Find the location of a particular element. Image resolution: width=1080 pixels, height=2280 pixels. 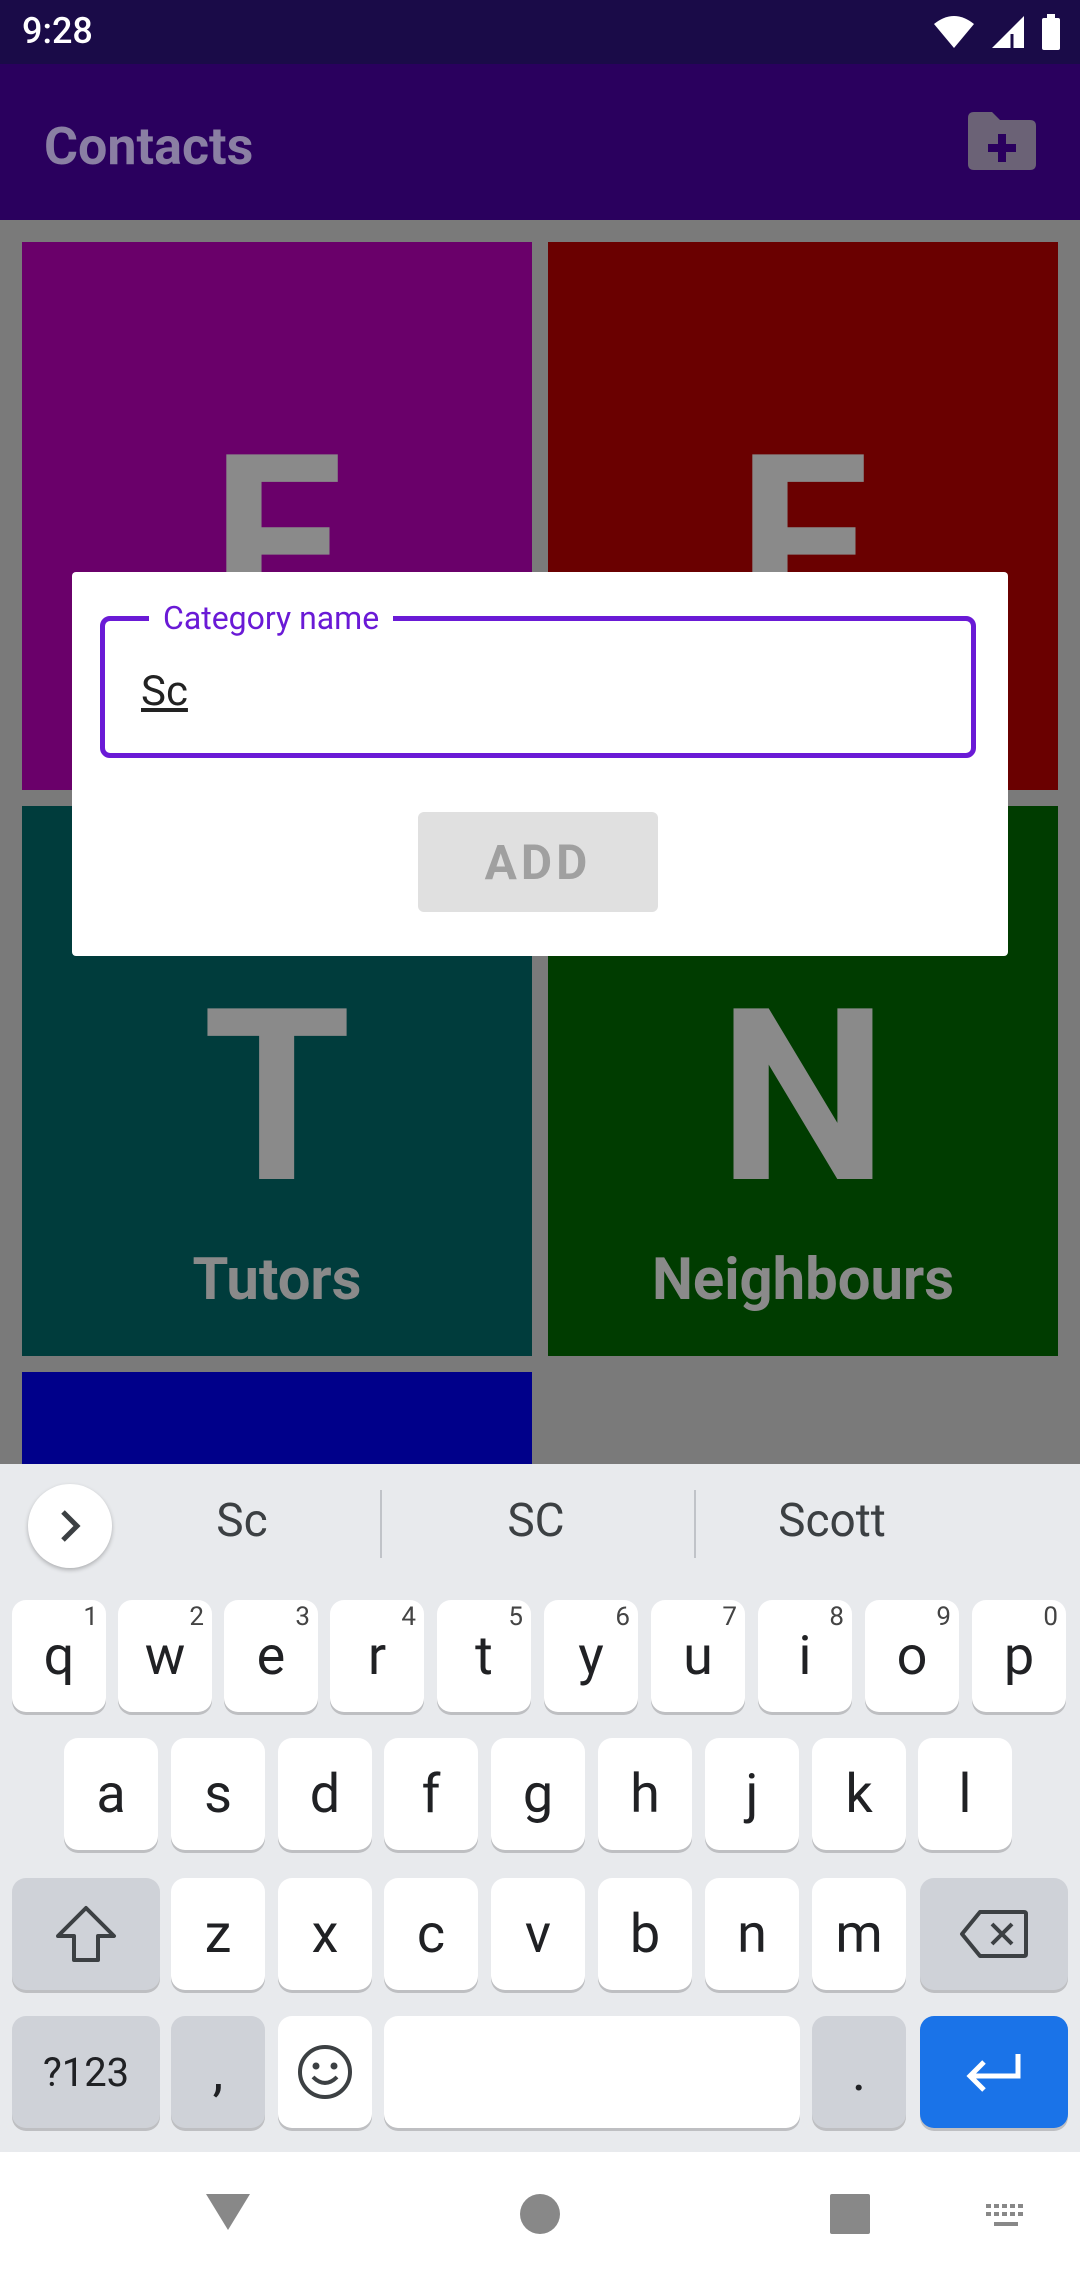

key-label: y is located at coordinates (591, 1656).